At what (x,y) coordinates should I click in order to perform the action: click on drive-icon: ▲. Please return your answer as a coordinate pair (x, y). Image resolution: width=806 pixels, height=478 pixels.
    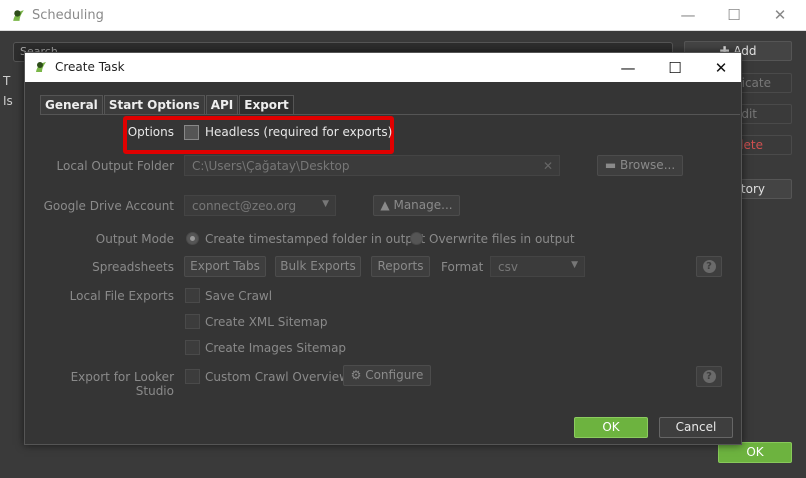
    Looking at the image, I should click on (387, 205).